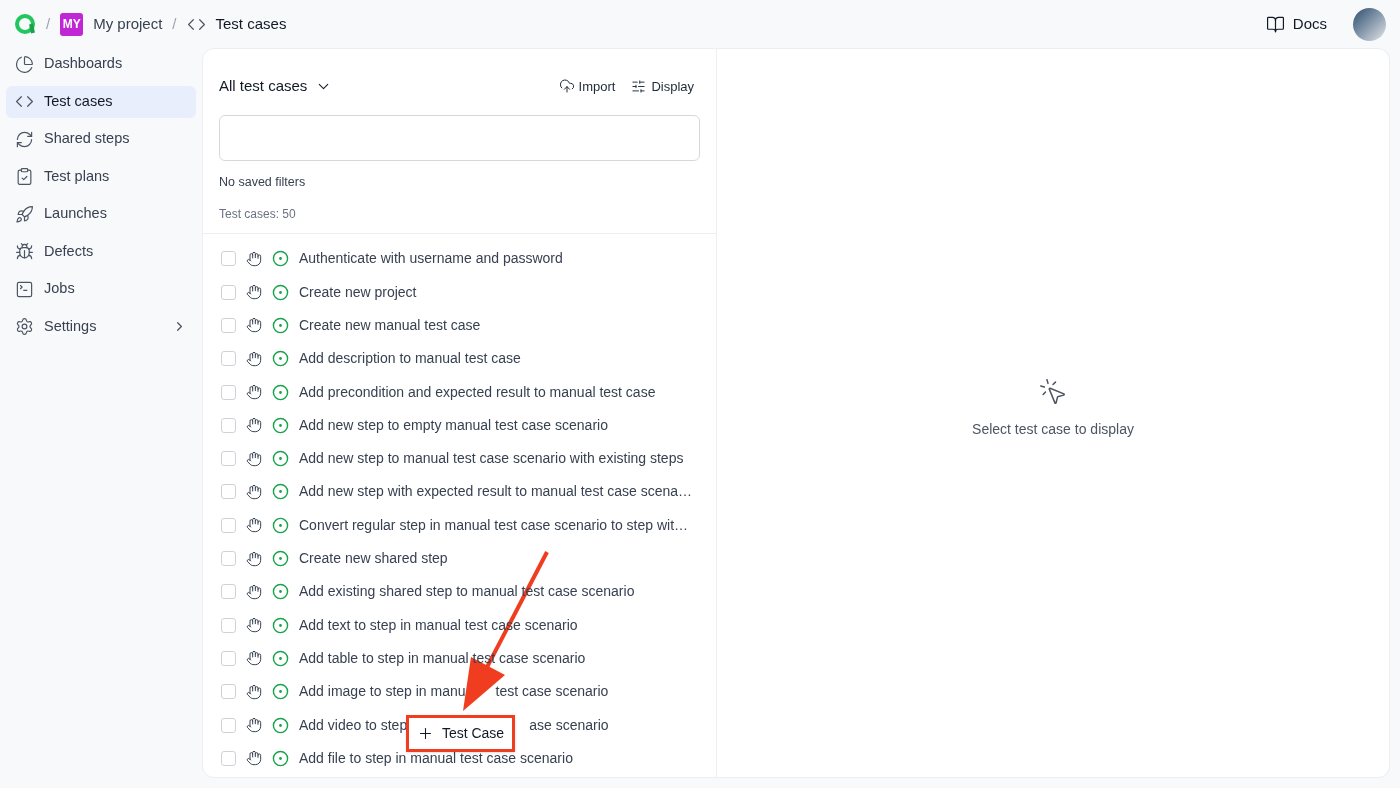 The image size is (1400, 788). What do you see at coordinates (639, 86) in the screenshot?
I see `sliders-icon` at bounding box center [639, 86].